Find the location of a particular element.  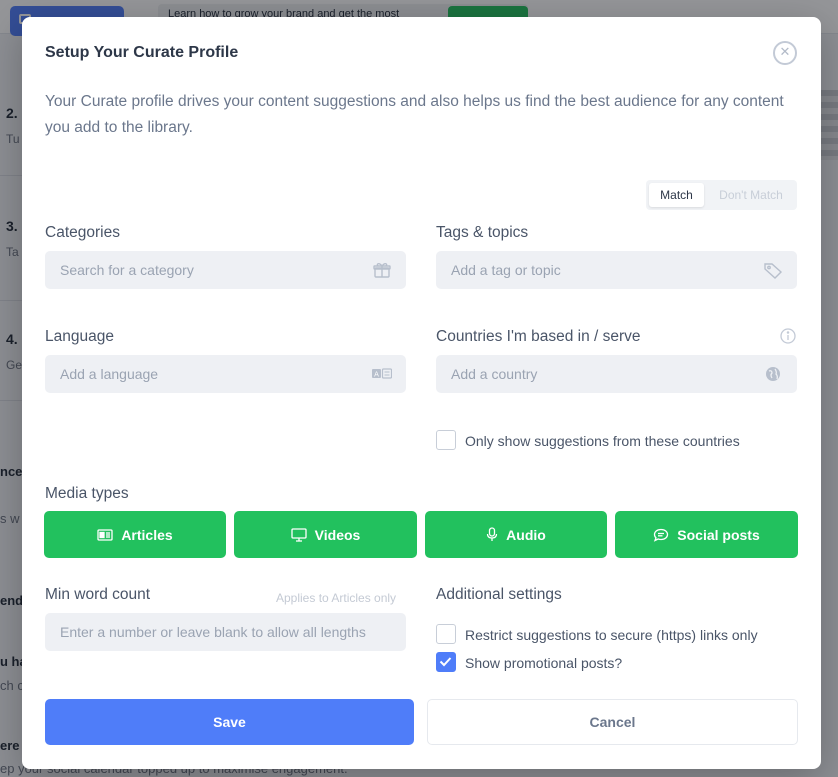

dont-match-option: Don't Match is located at coordinates (751, 195).